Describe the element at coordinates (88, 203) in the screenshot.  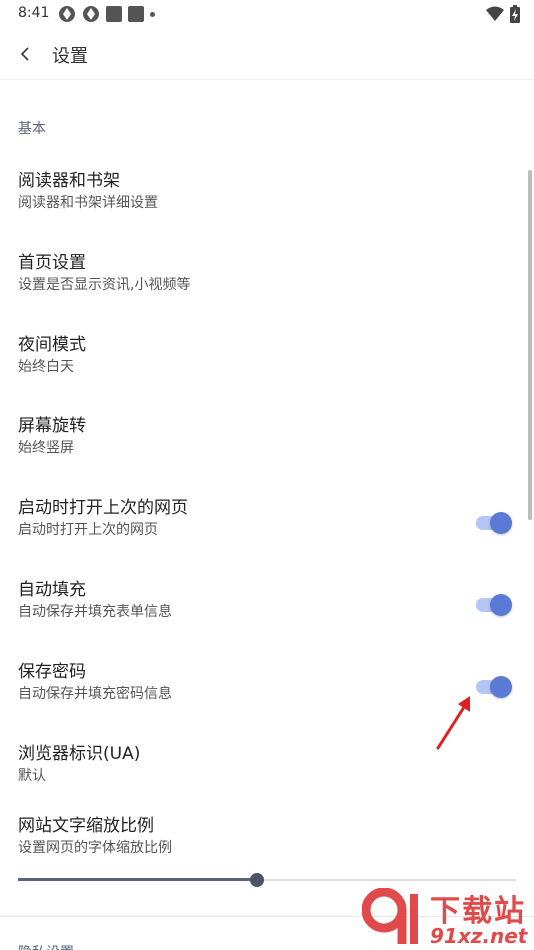
I see `setting-subtitle: 阅读器和书架详细设置` at that location.